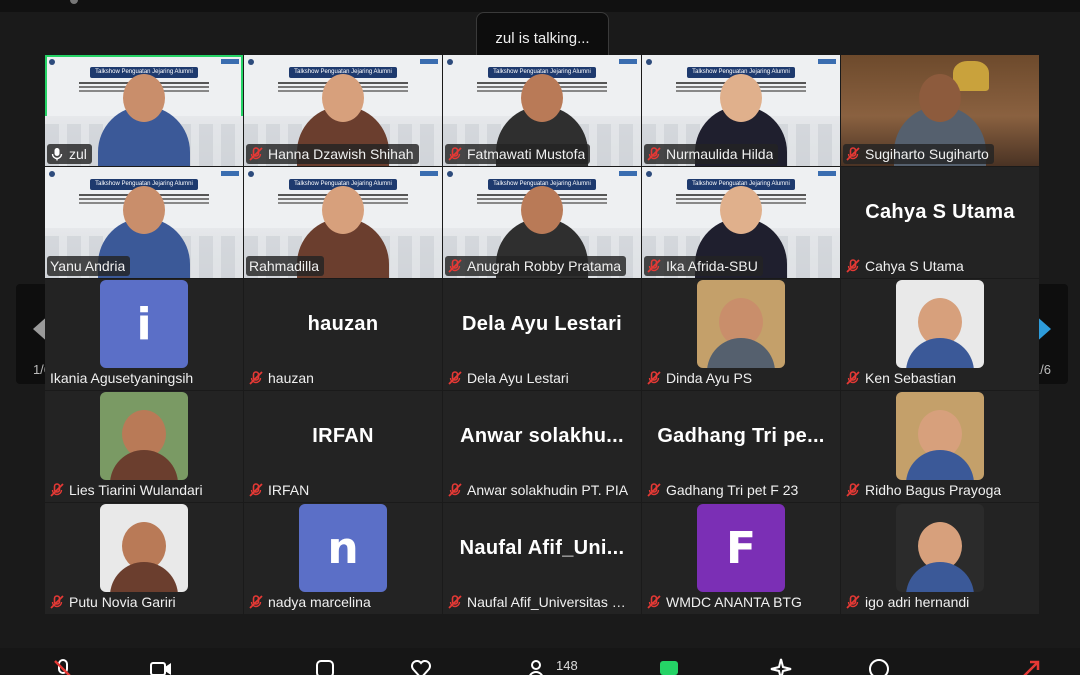 This screenshot has width=1080, height=675. I want to click on participant-display-name: Dela Ayu Lestari, so click(542, 324).